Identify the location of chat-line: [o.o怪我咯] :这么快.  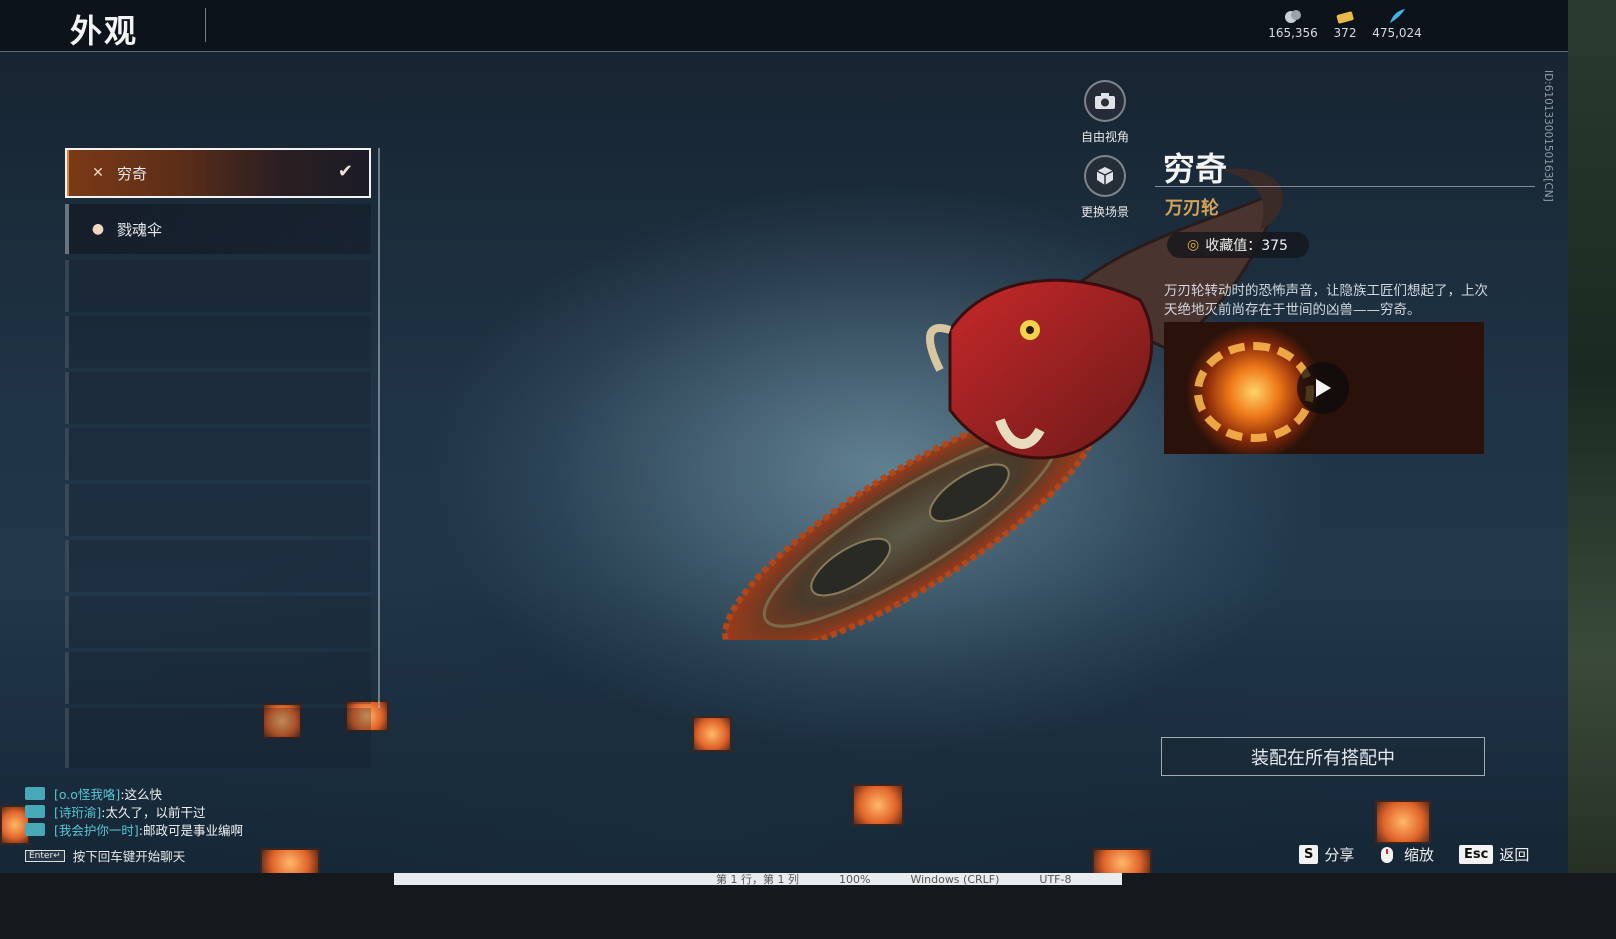
(134, 793).